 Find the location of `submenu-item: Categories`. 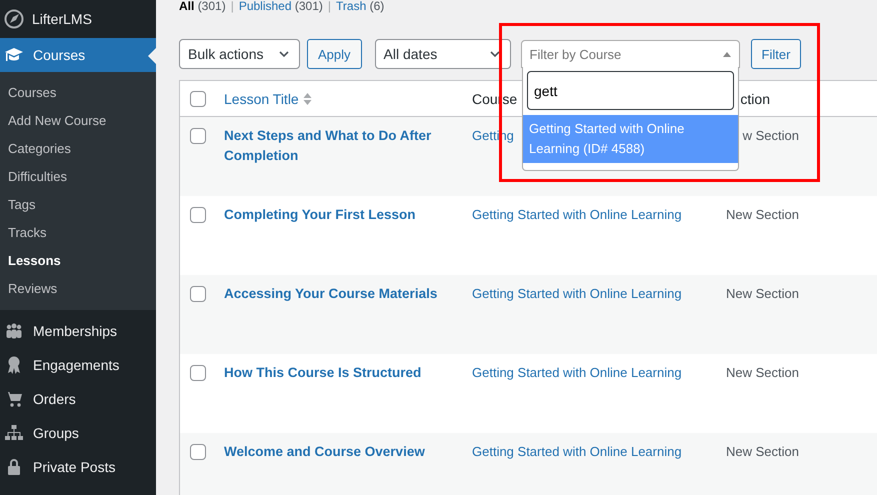

submenu-item: Categories is located at coordinates (78, 148).